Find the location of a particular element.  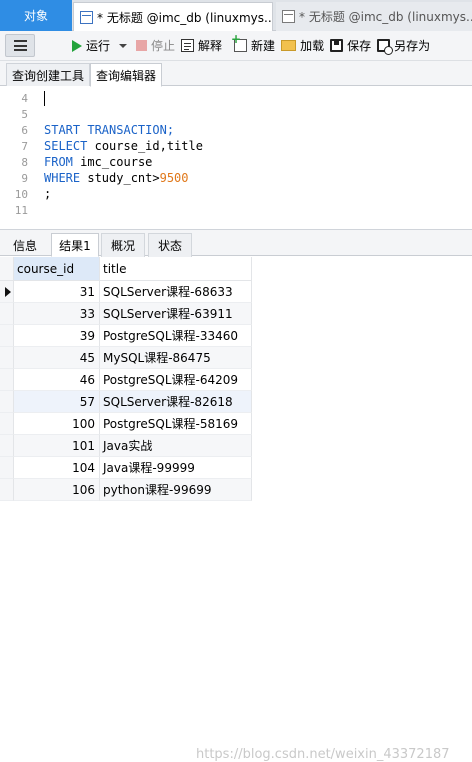

editor-line: 11 is located at coordinates (236, 210).